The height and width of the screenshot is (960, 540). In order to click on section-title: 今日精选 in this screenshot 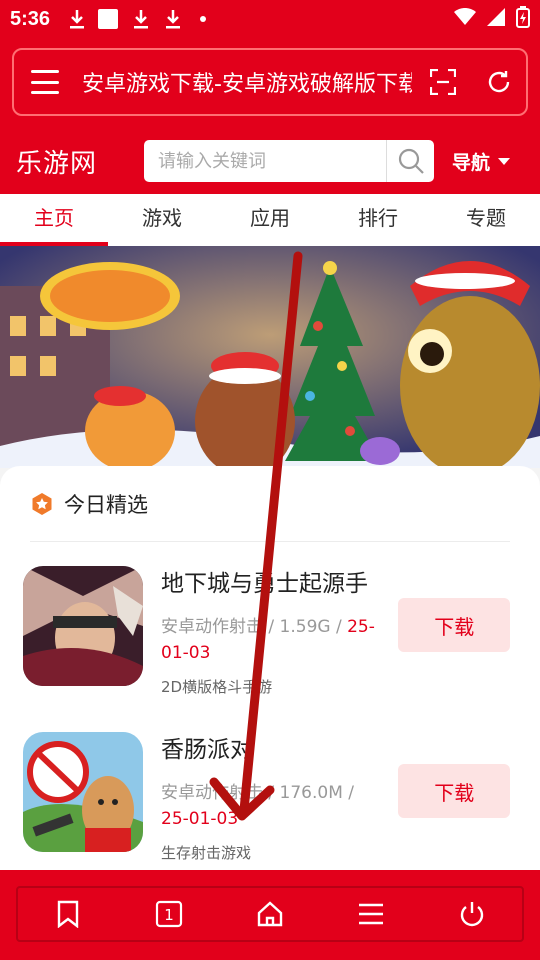, I will do `click(106, 504)`.